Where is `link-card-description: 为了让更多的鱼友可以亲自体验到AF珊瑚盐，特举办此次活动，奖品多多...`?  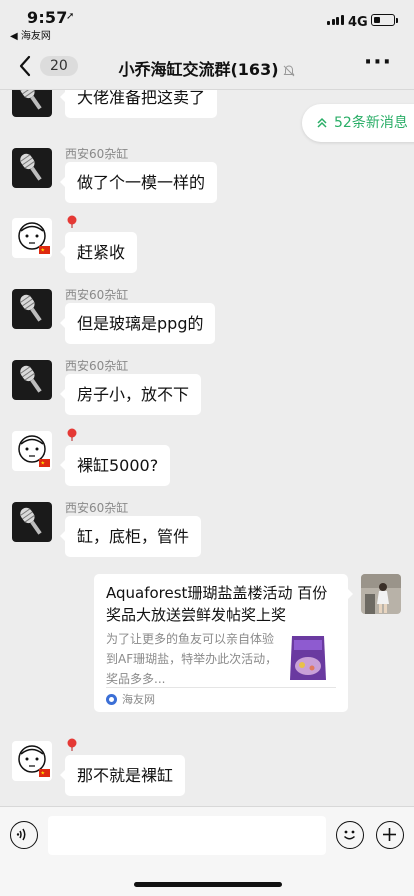
link-card-description: 为了让更多的鱼友可以亲自体验到AF珊瑚盐，特举办此次活动，奖品多多... is located at coordinates (192, 659).